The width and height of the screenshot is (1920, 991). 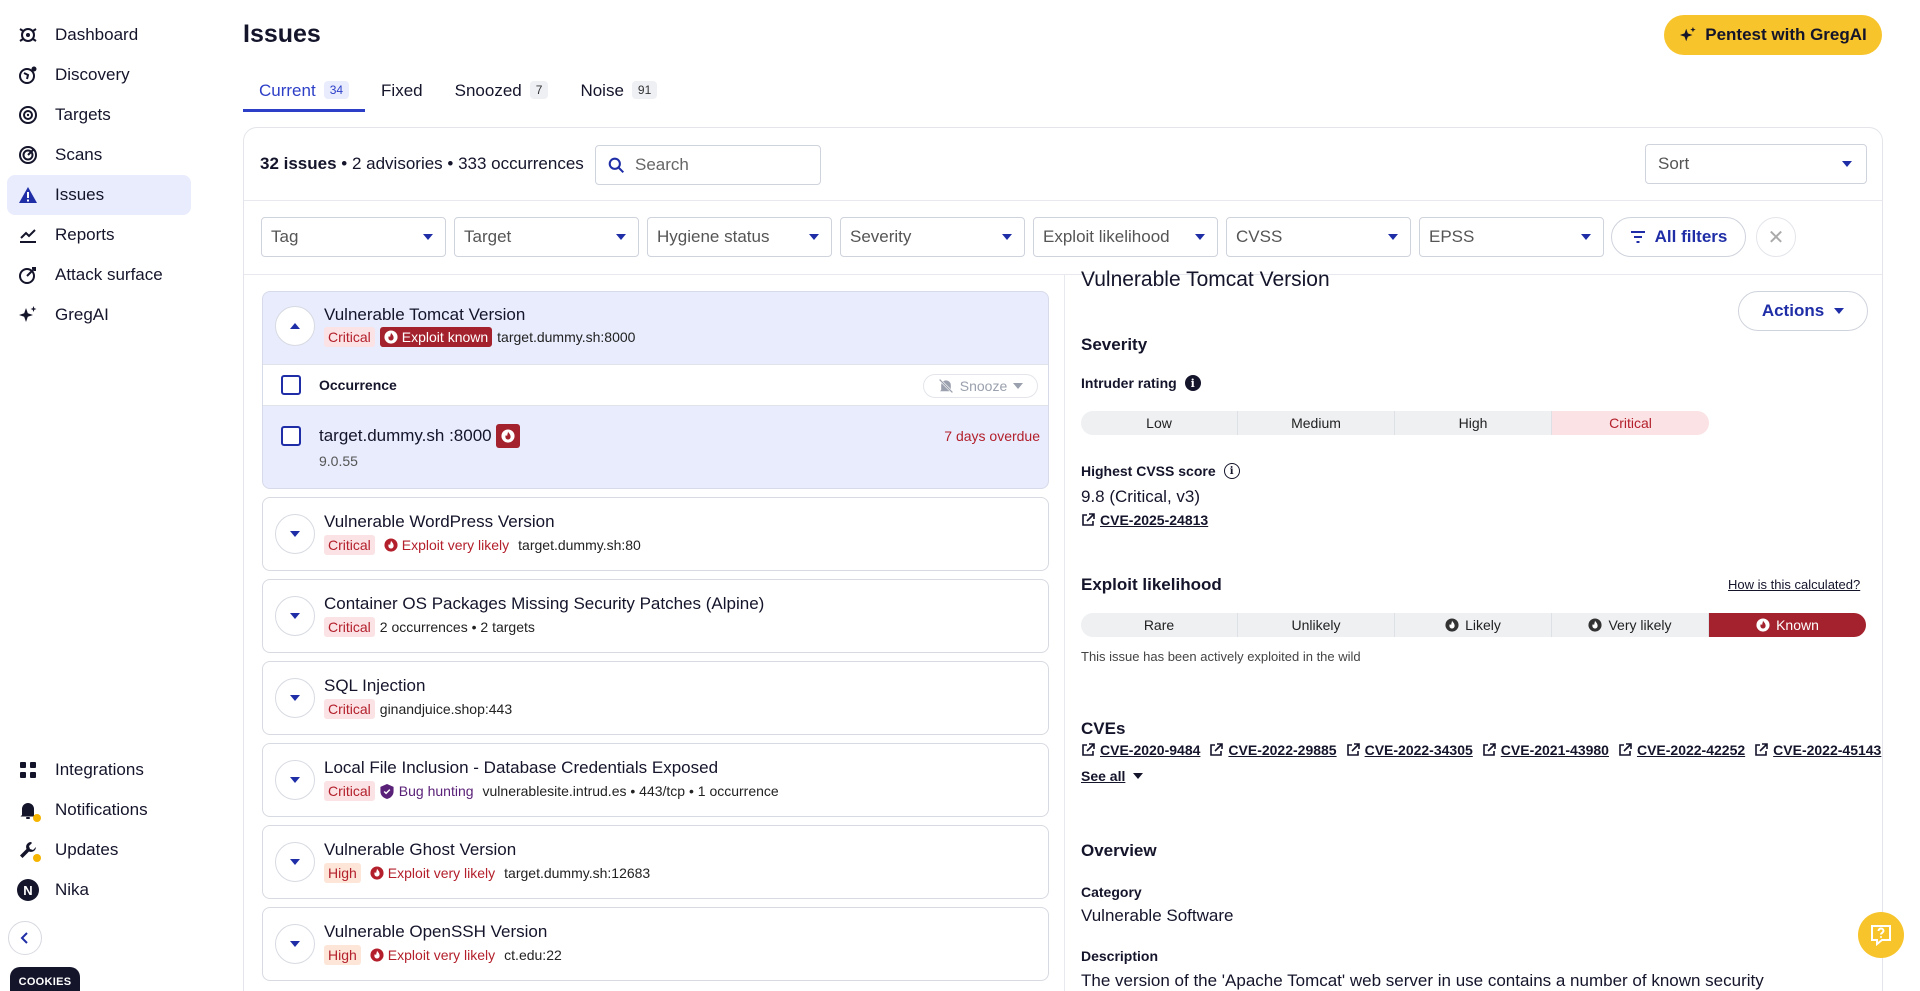 What do you see at coordinates (546, 237) in the screenshot?
I see `filter-target: Target` at bounding box center [546, 237].